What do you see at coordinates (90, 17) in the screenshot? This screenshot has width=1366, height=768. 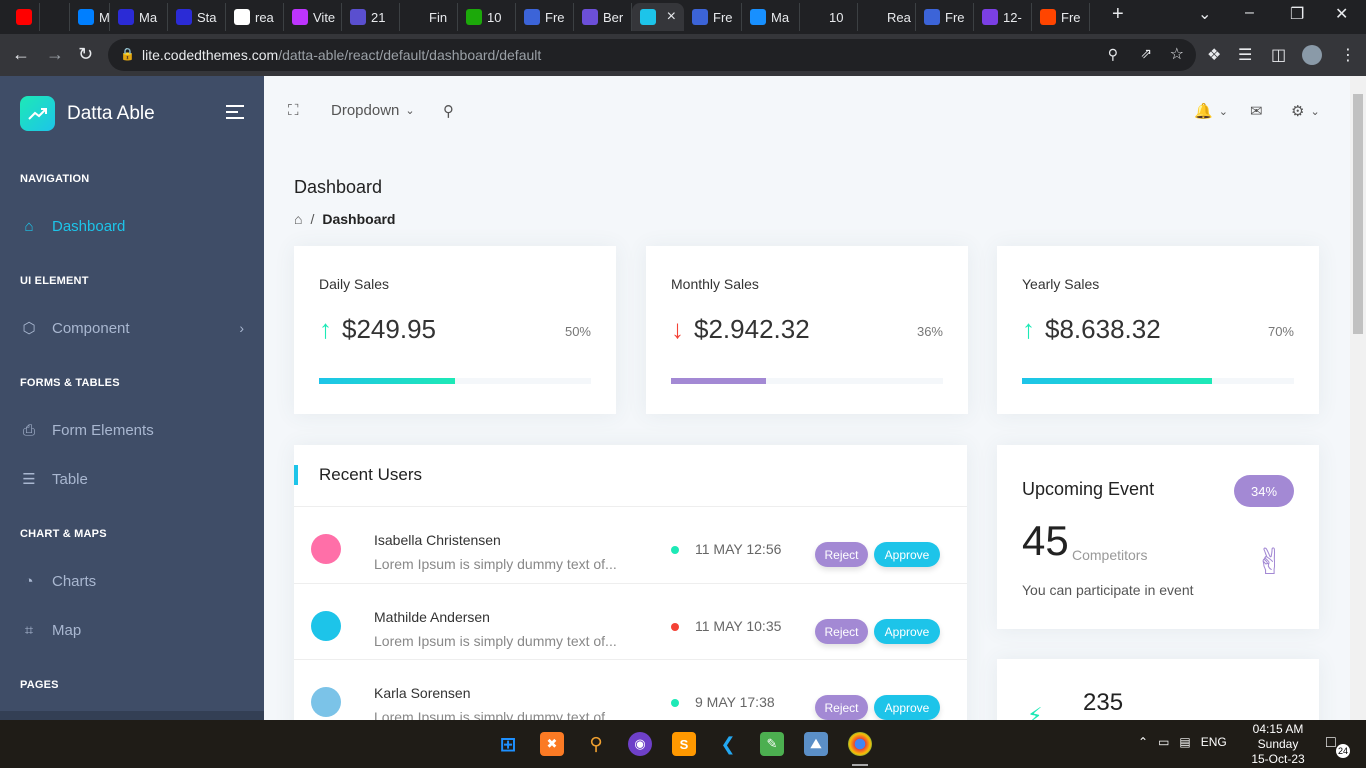 I see `browser-tab: Mir` at bounding box center [90, 17].